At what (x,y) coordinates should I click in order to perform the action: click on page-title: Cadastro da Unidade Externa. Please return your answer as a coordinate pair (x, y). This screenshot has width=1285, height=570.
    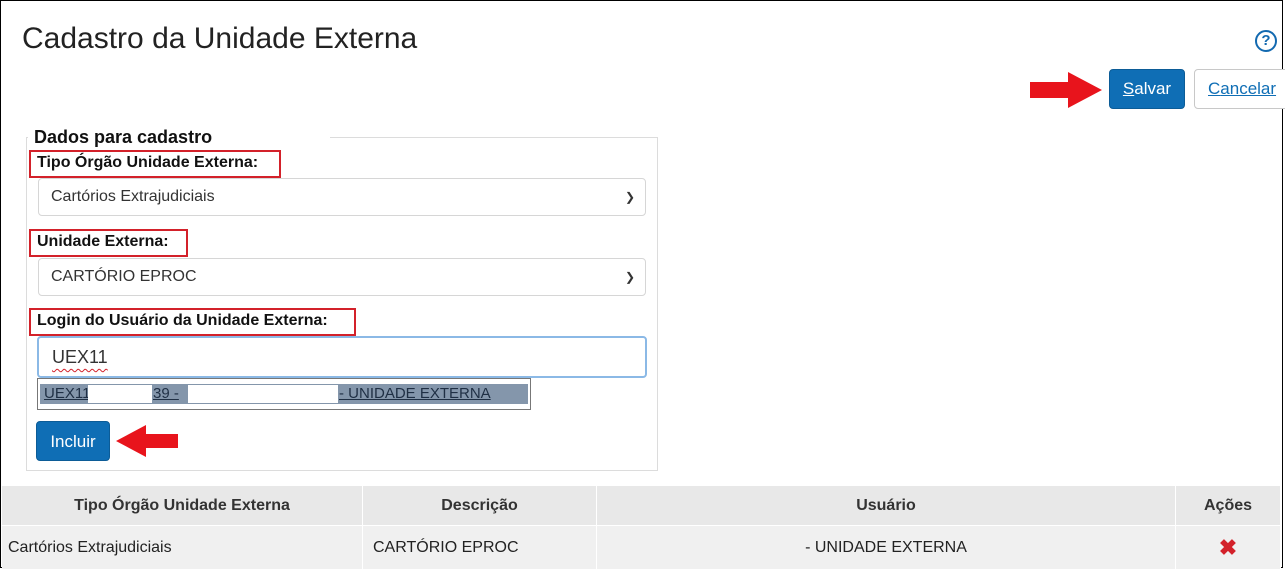
    Looking at the image, I should click on (220, 38).